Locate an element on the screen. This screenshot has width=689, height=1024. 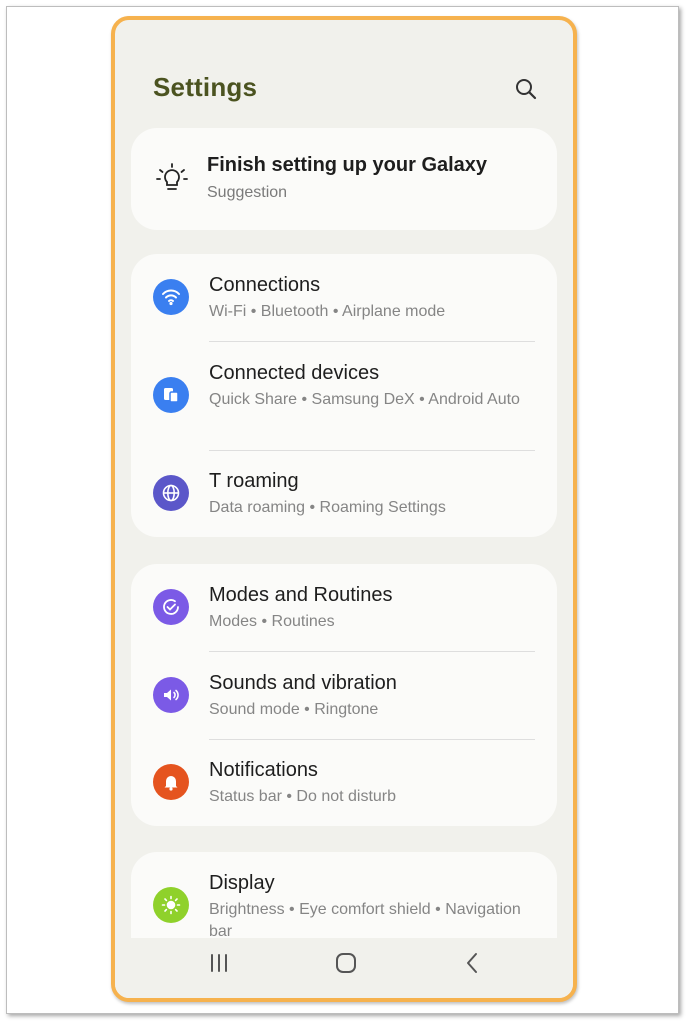
speaker-icon is located at coordinates (171, 695).